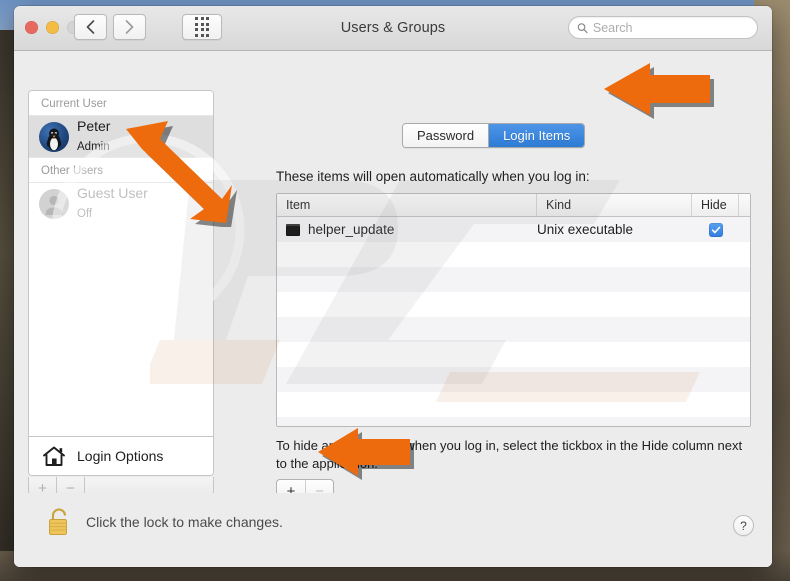 This screenshot has height=581, width=790. Describe the element at coordinates (744, 205) in the screenshot. I see `column-header-spacer` at that location.